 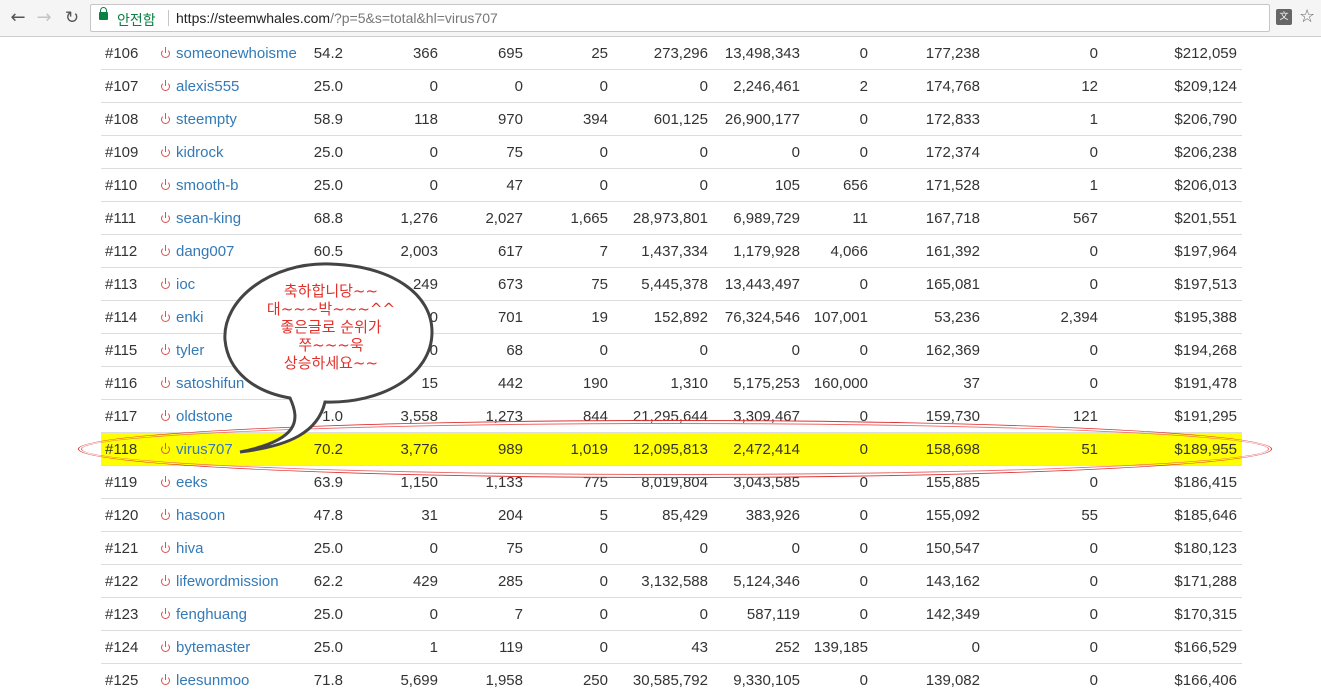 I want to click on bubble-line: 좋은글로 순위가, so click(x=331, y=327).